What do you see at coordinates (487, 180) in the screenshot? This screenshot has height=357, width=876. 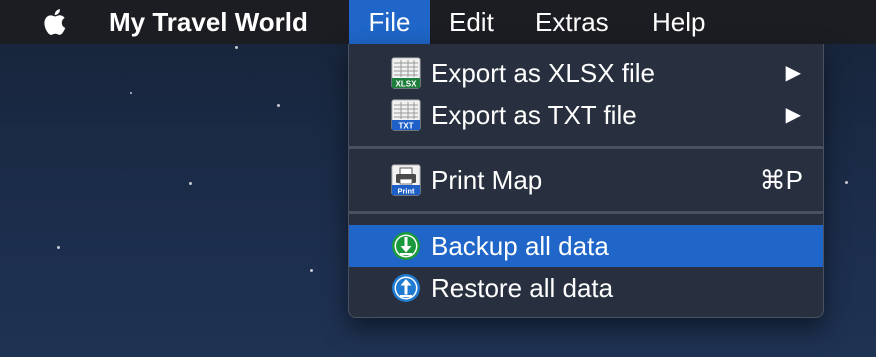 I see `menu-item-label: Print Map` at bounding box center [487, 180].